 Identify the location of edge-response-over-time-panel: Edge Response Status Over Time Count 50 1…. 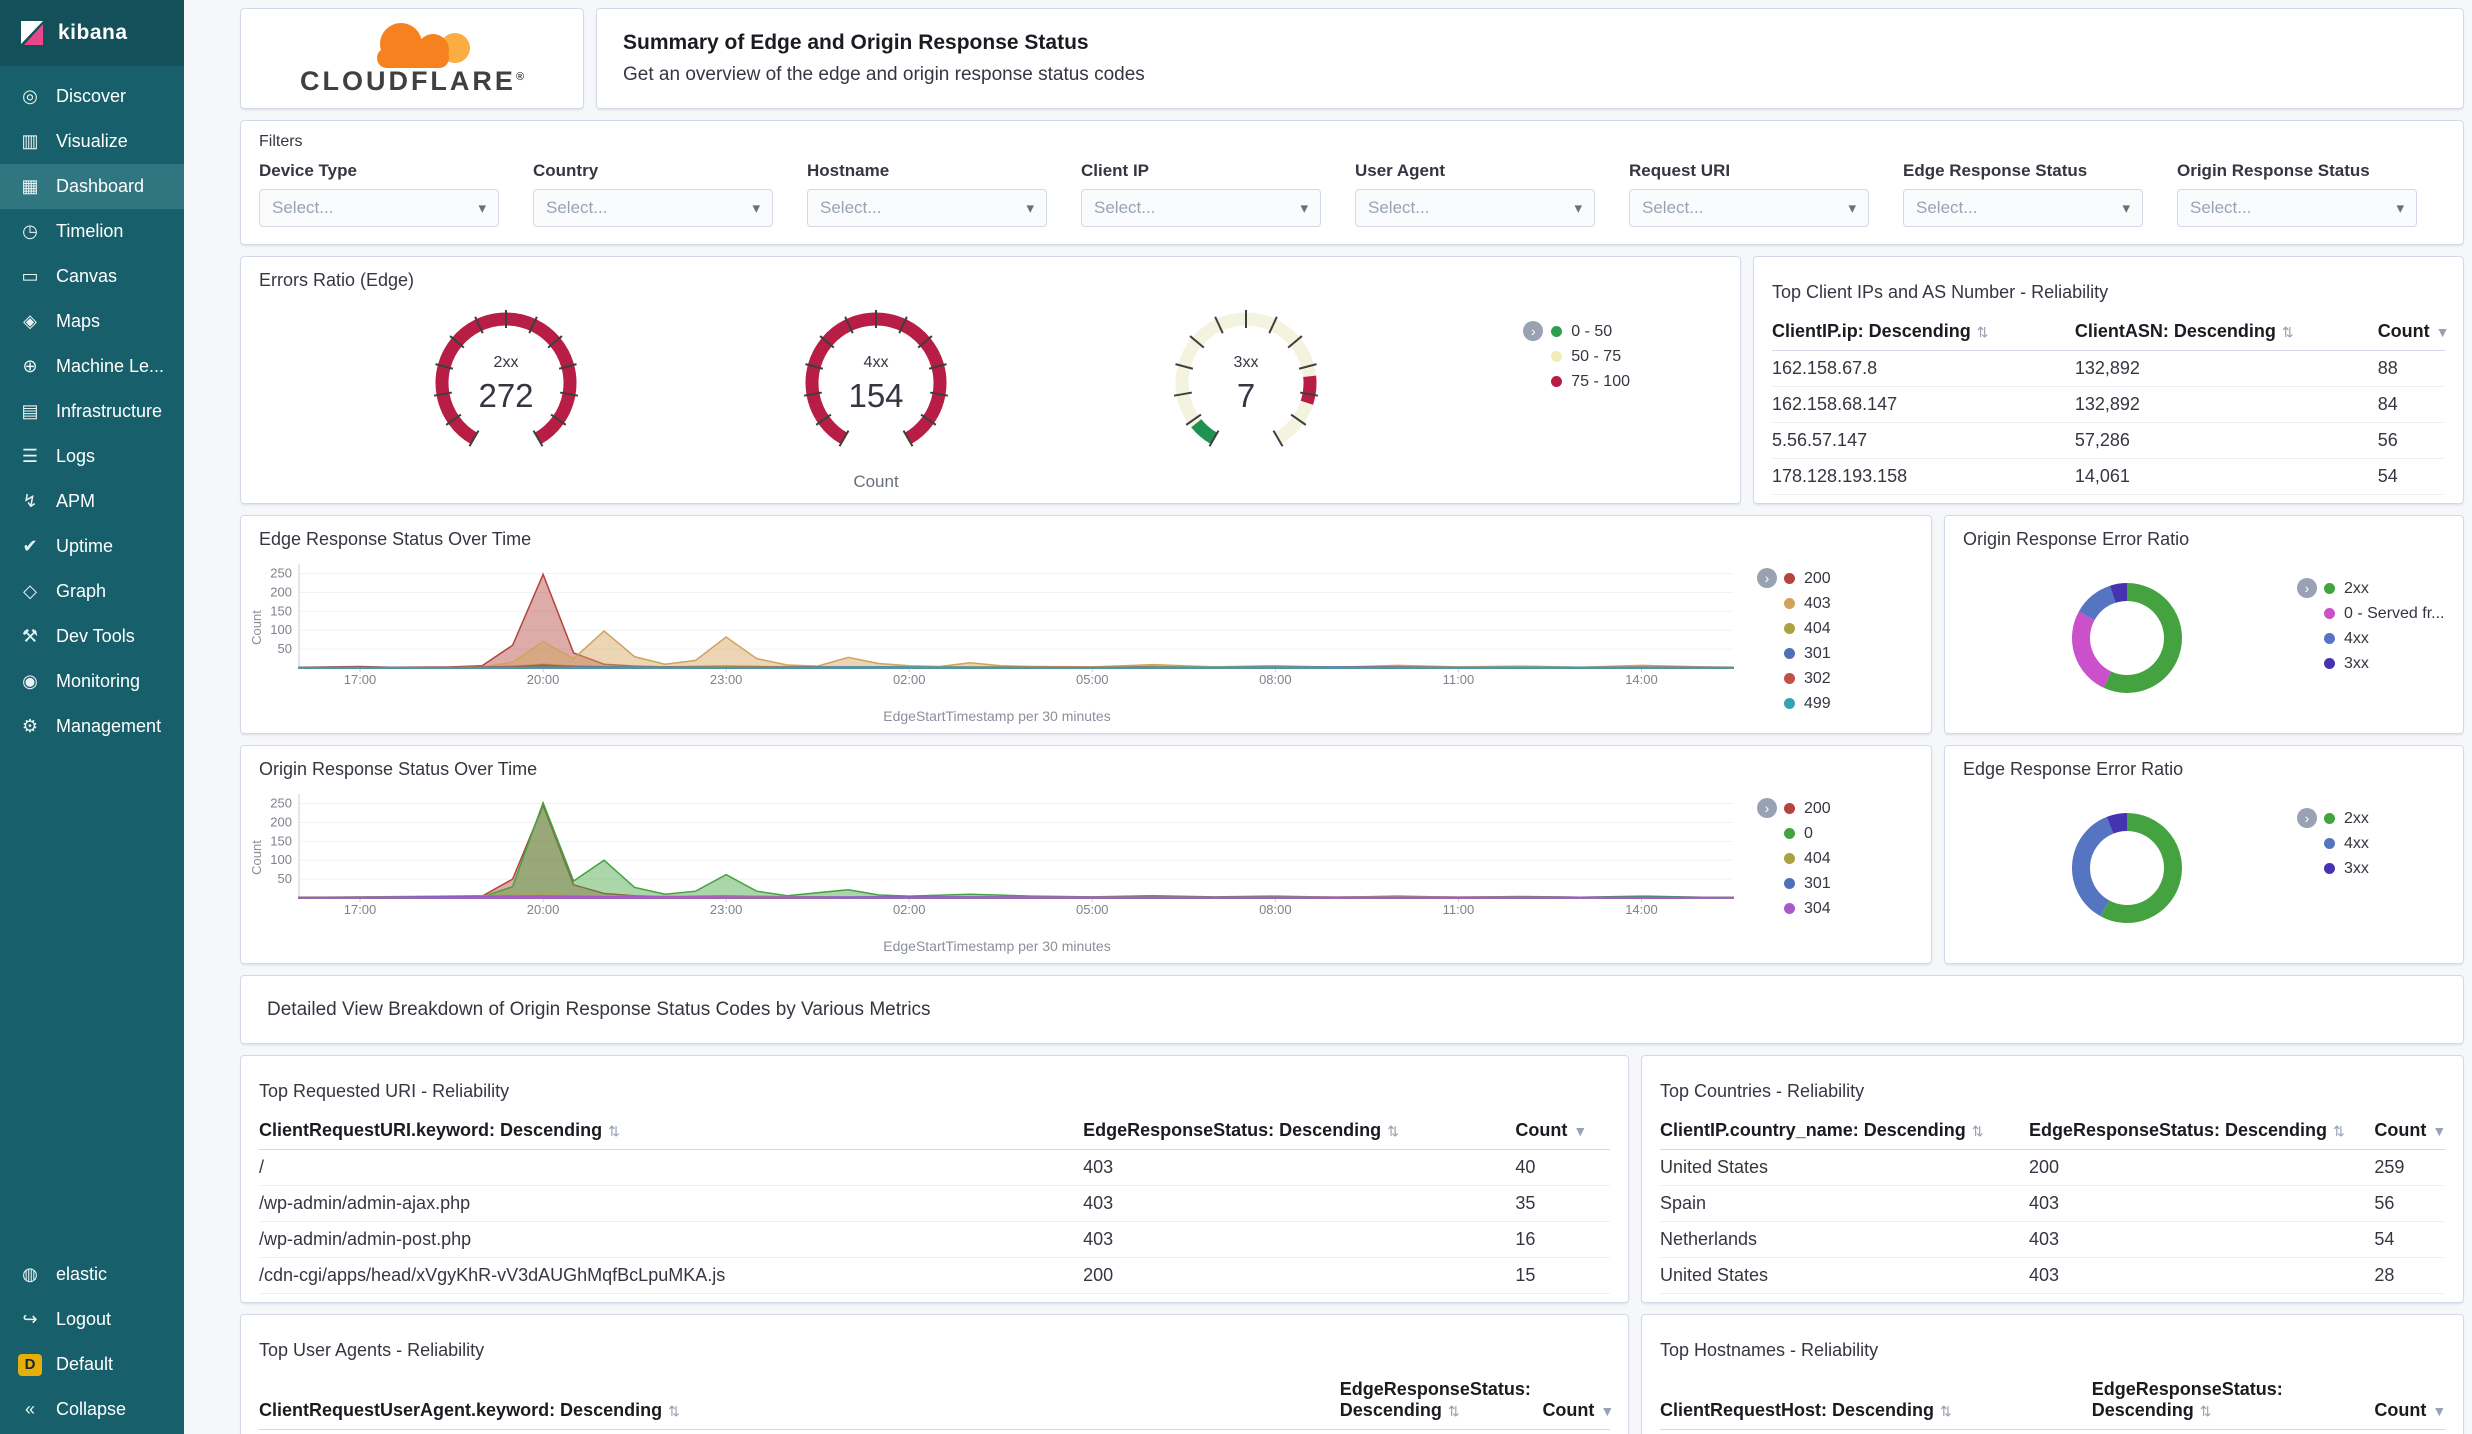
(1086, 624).